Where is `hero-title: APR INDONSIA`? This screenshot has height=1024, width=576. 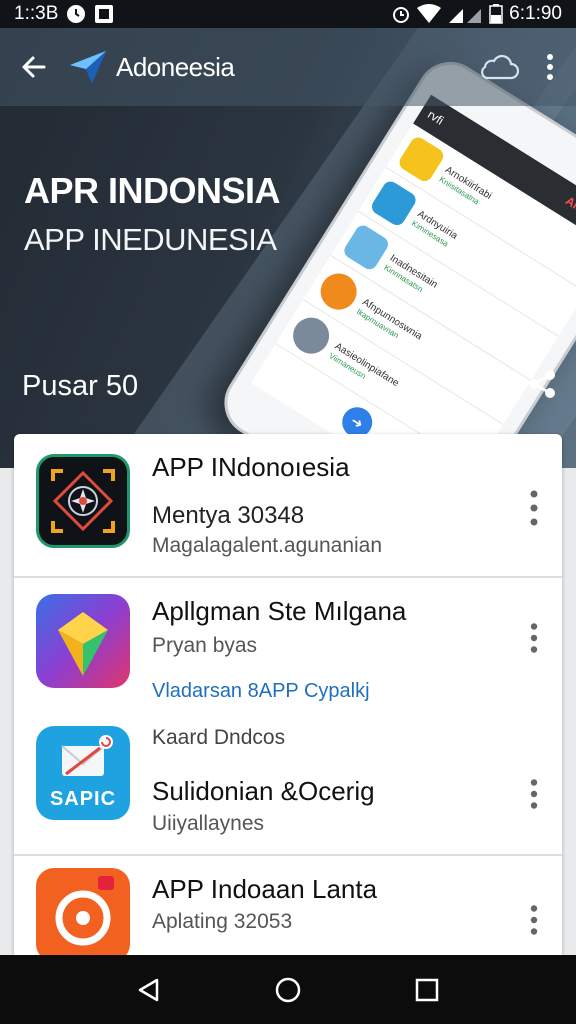
hero-title: APR INDONSIA is located at coordinates (152, 190).